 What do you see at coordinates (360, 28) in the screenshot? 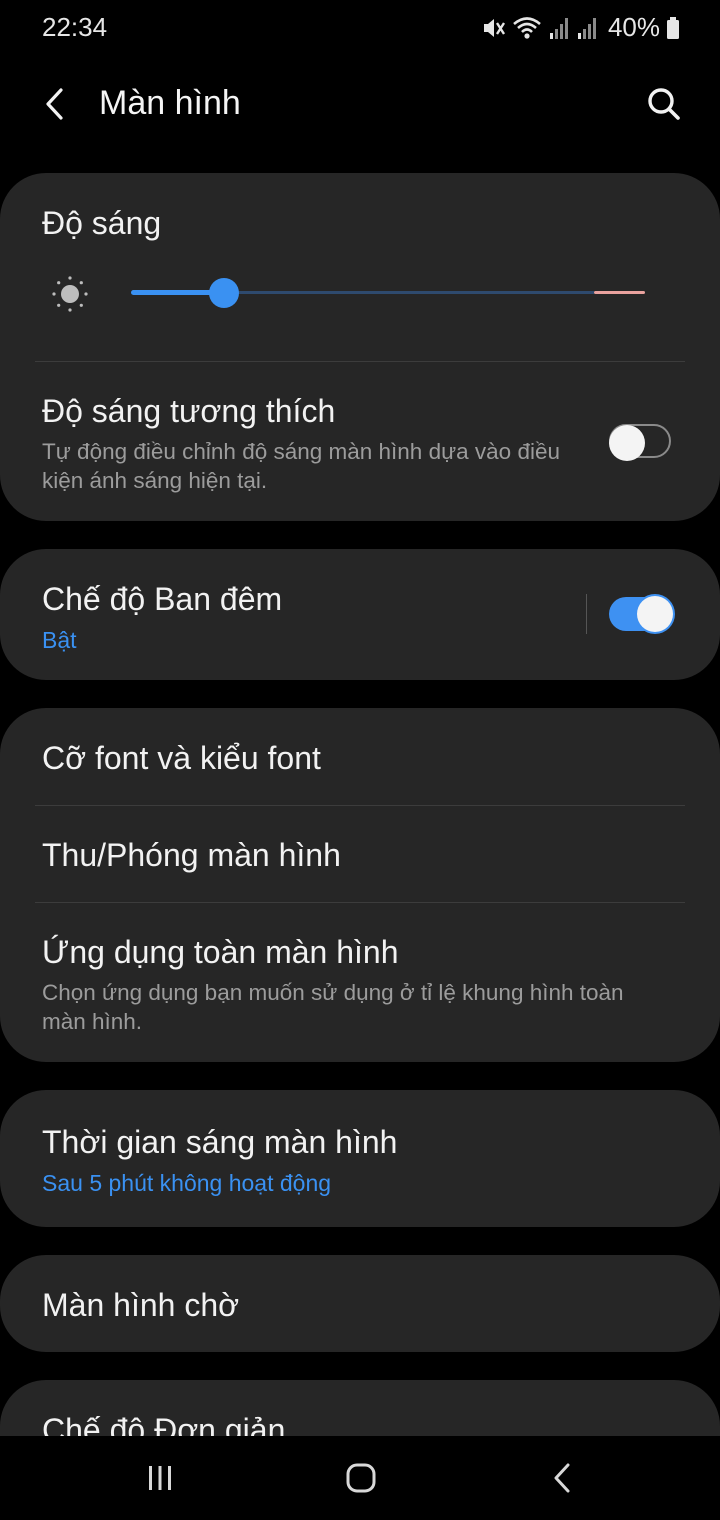
I see `status-bar: 22:34 40%` at bounding box center [360, 28].